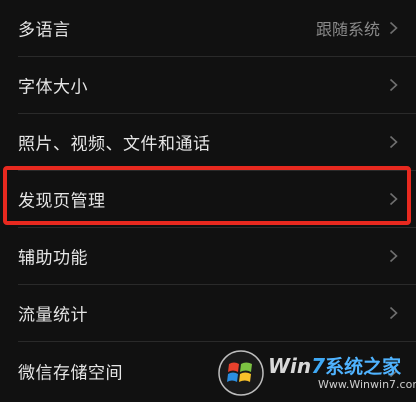 The image size is (416, 402). Describe the element at coordinates (208, 256) in the screenshot. I see `settings-item-accessibility: 辅助功能` at that location.